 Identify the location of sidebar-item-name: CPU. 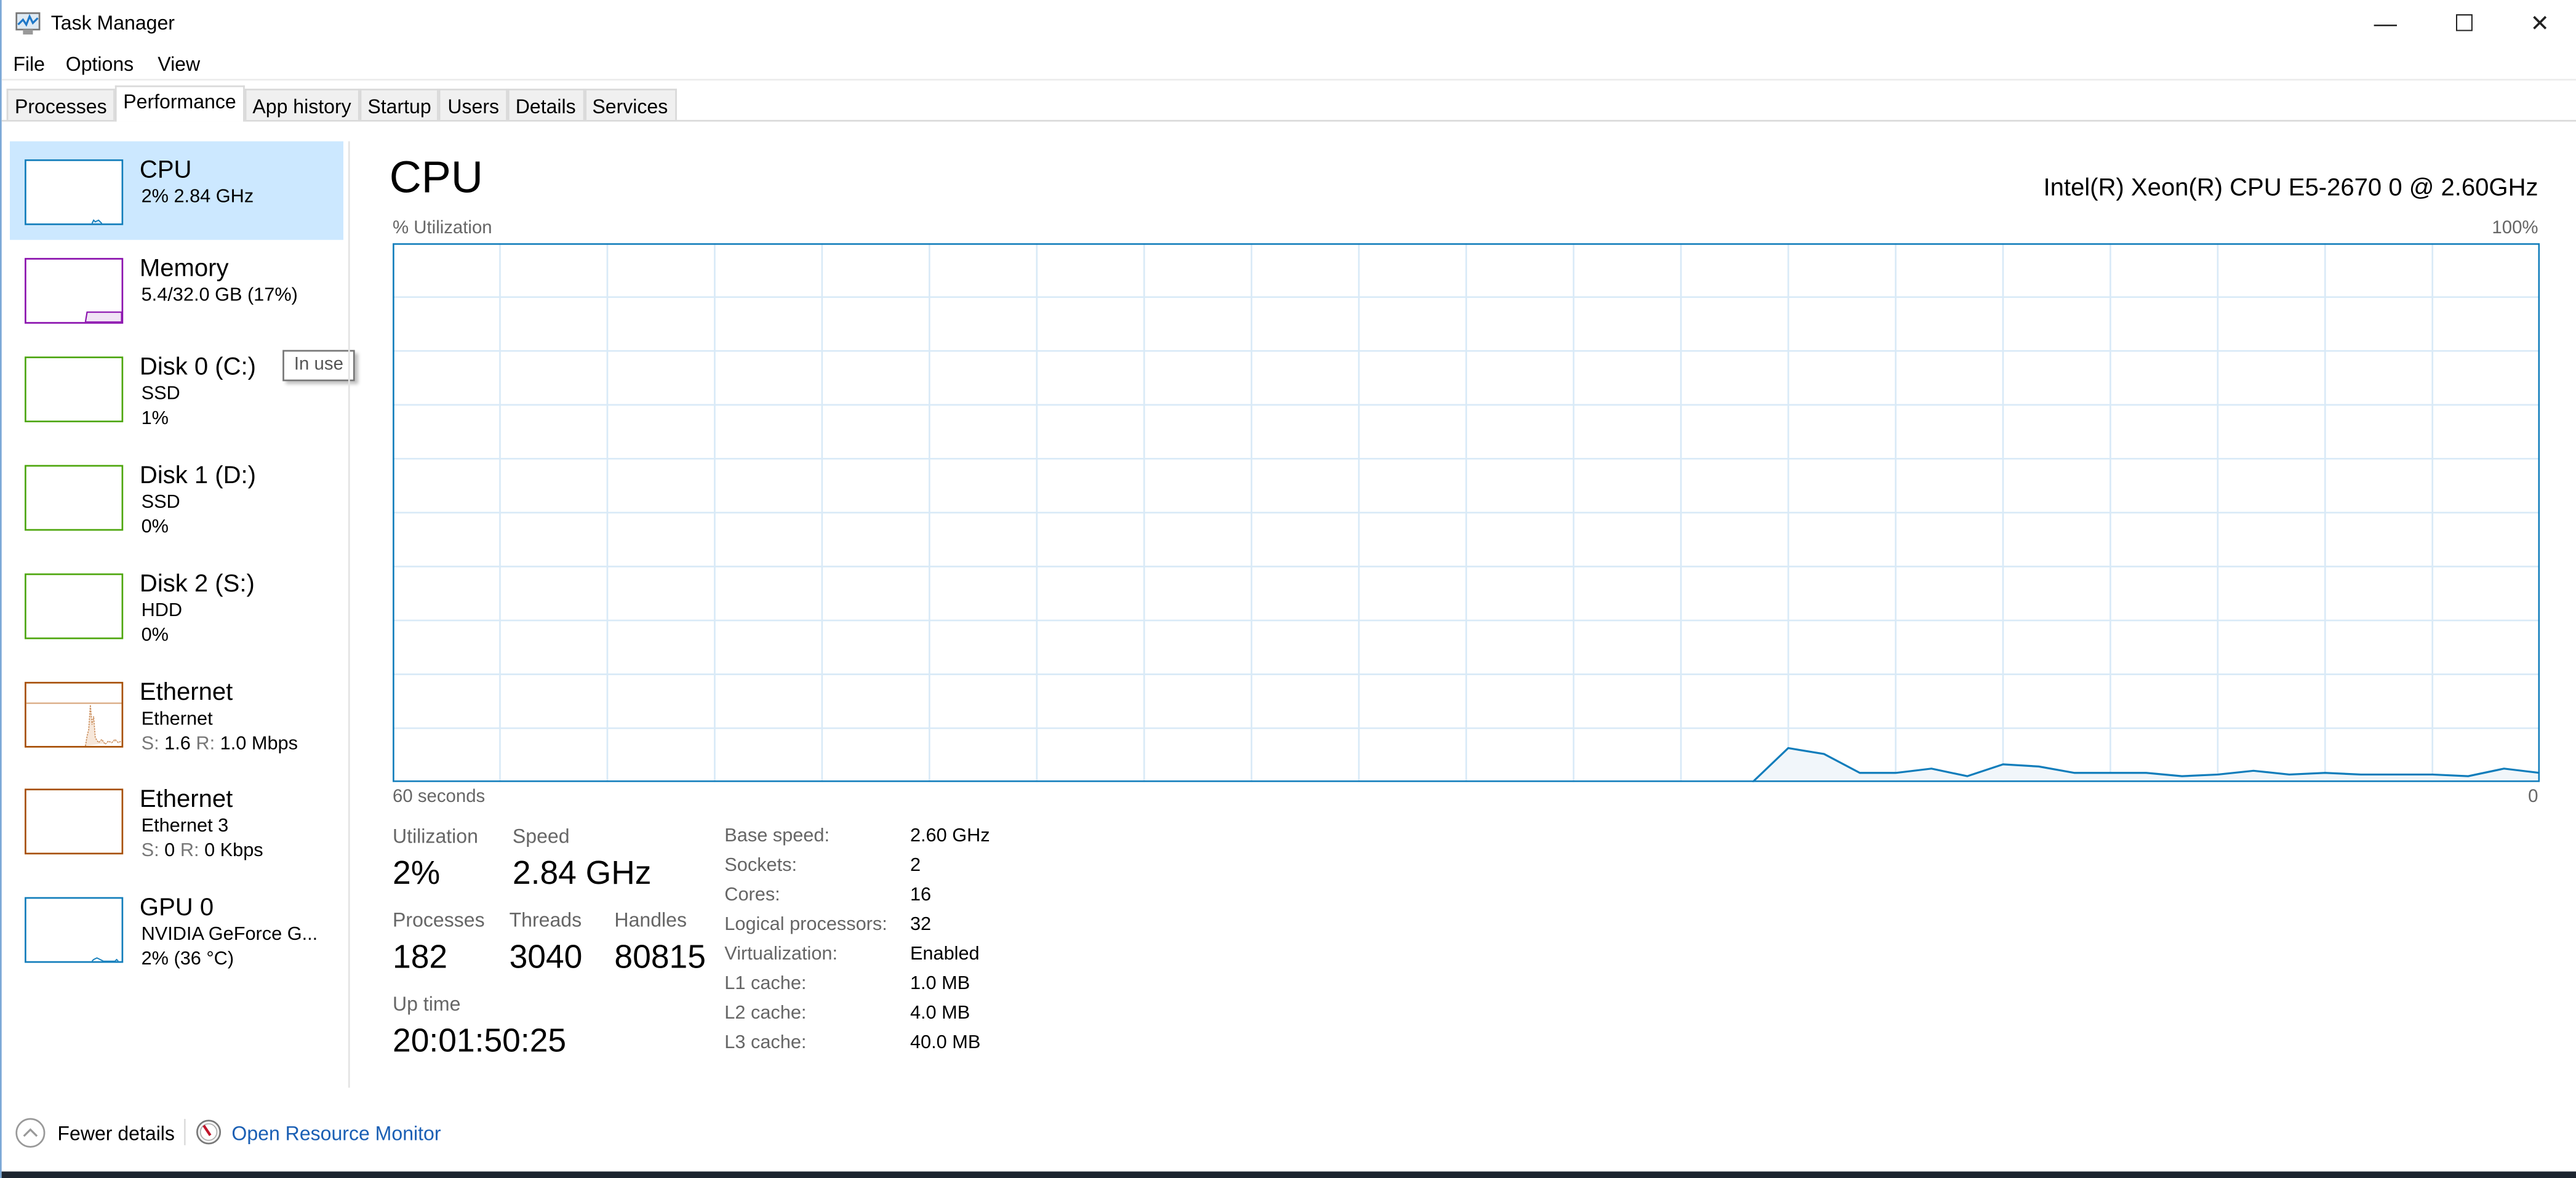
(165, 170).